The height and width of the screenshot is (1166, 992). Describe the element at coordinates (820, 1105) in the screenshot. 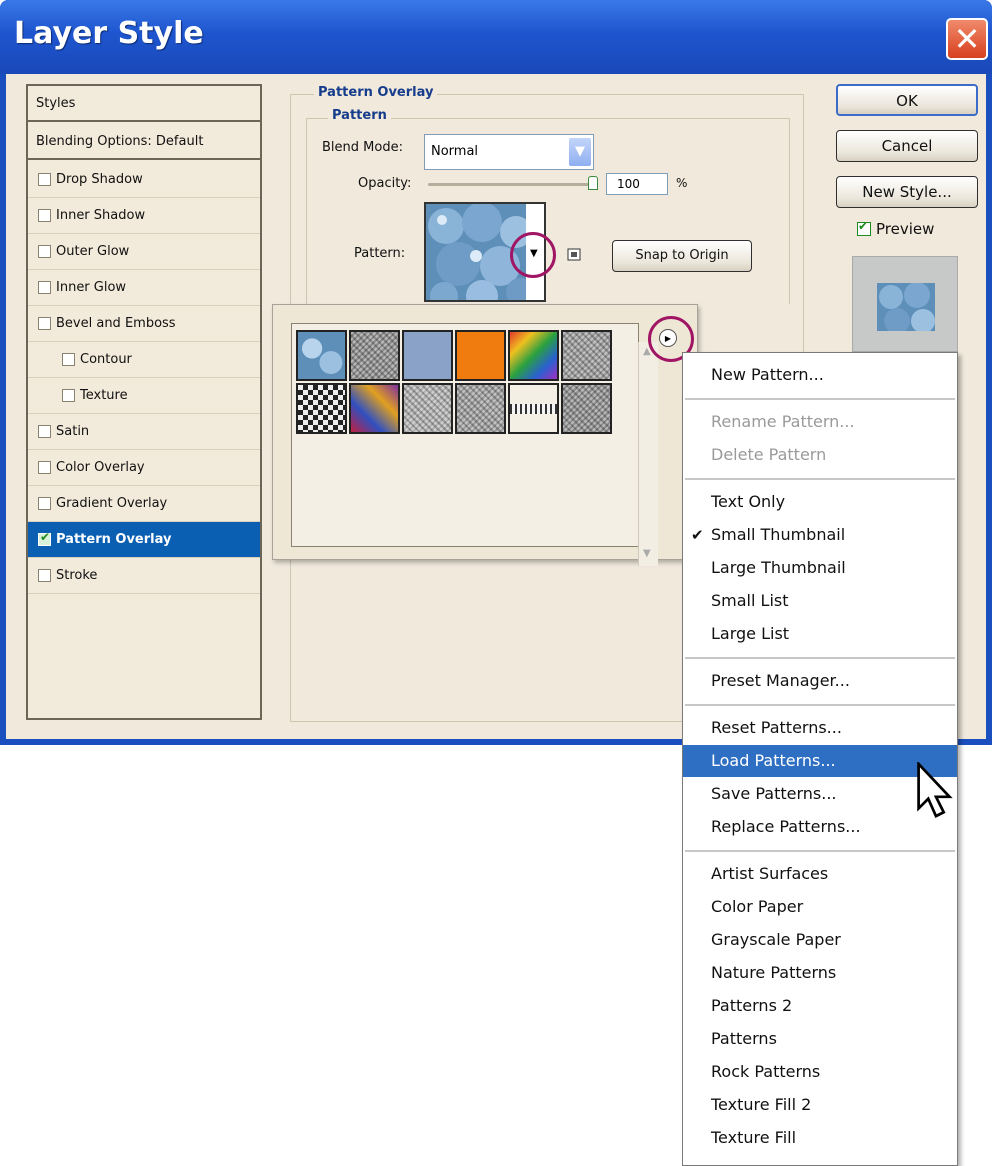

I see `menu-item-texture-fill-2: Texture Fill 2` at that location.